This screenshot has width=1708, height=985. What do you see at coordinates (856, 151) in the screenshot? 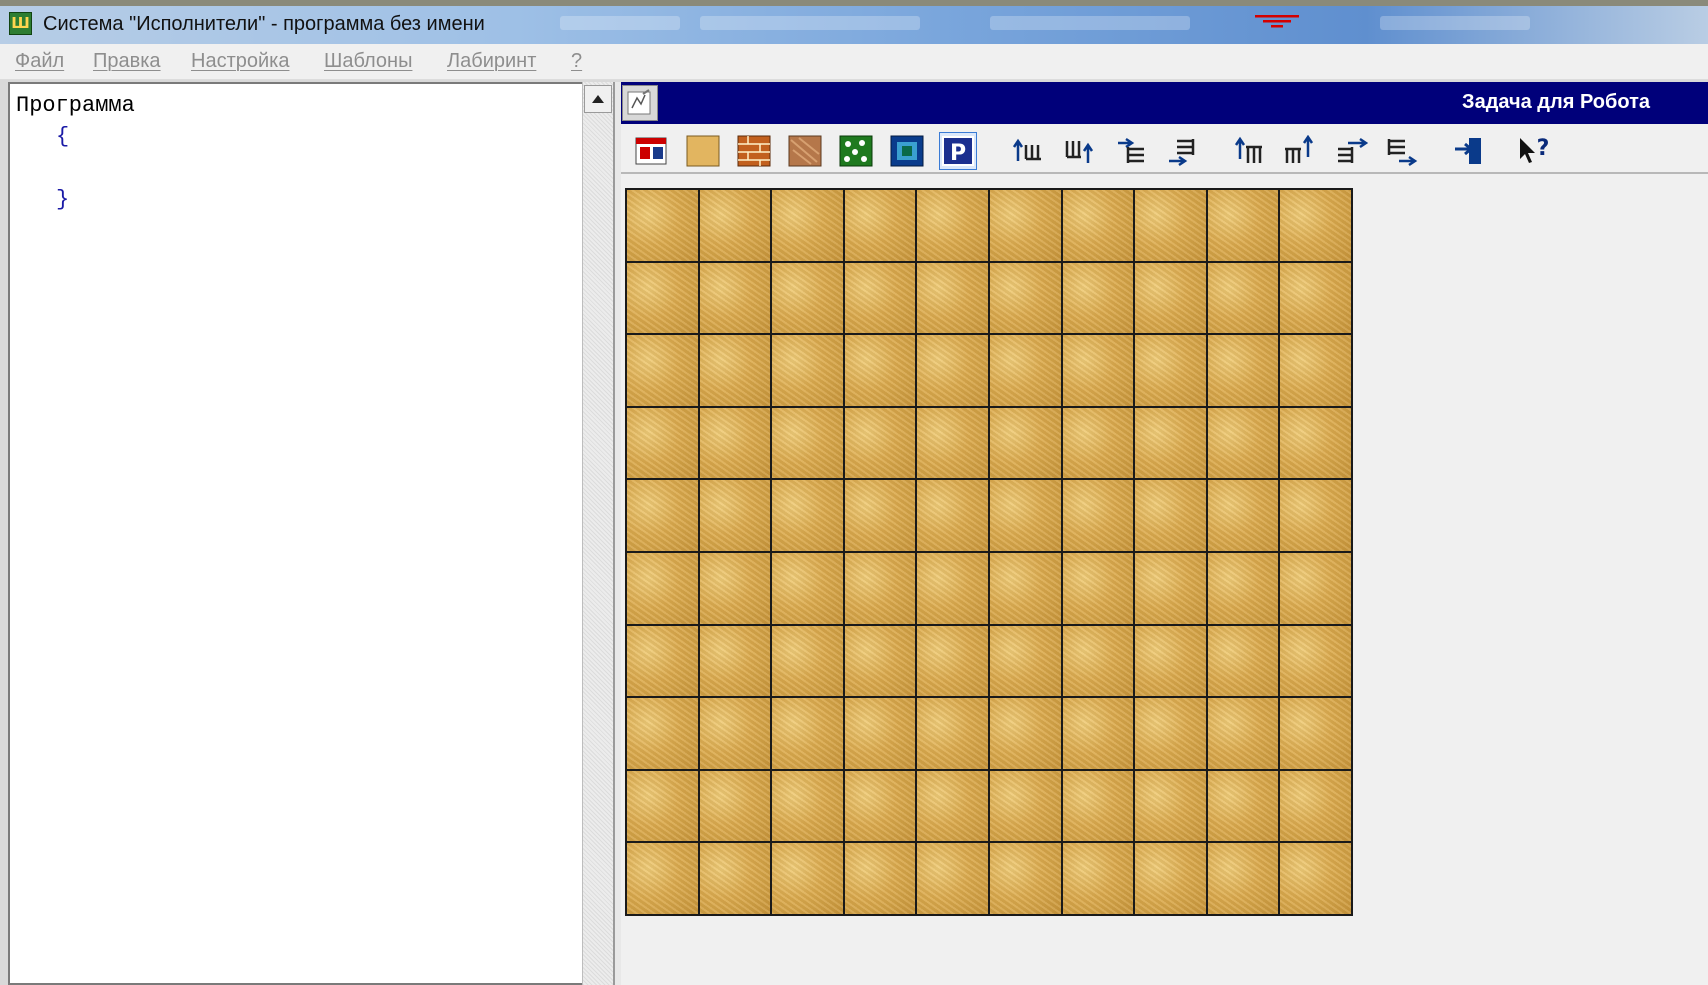
I see `flowers-cell-button` at bounding box center [856, 151].